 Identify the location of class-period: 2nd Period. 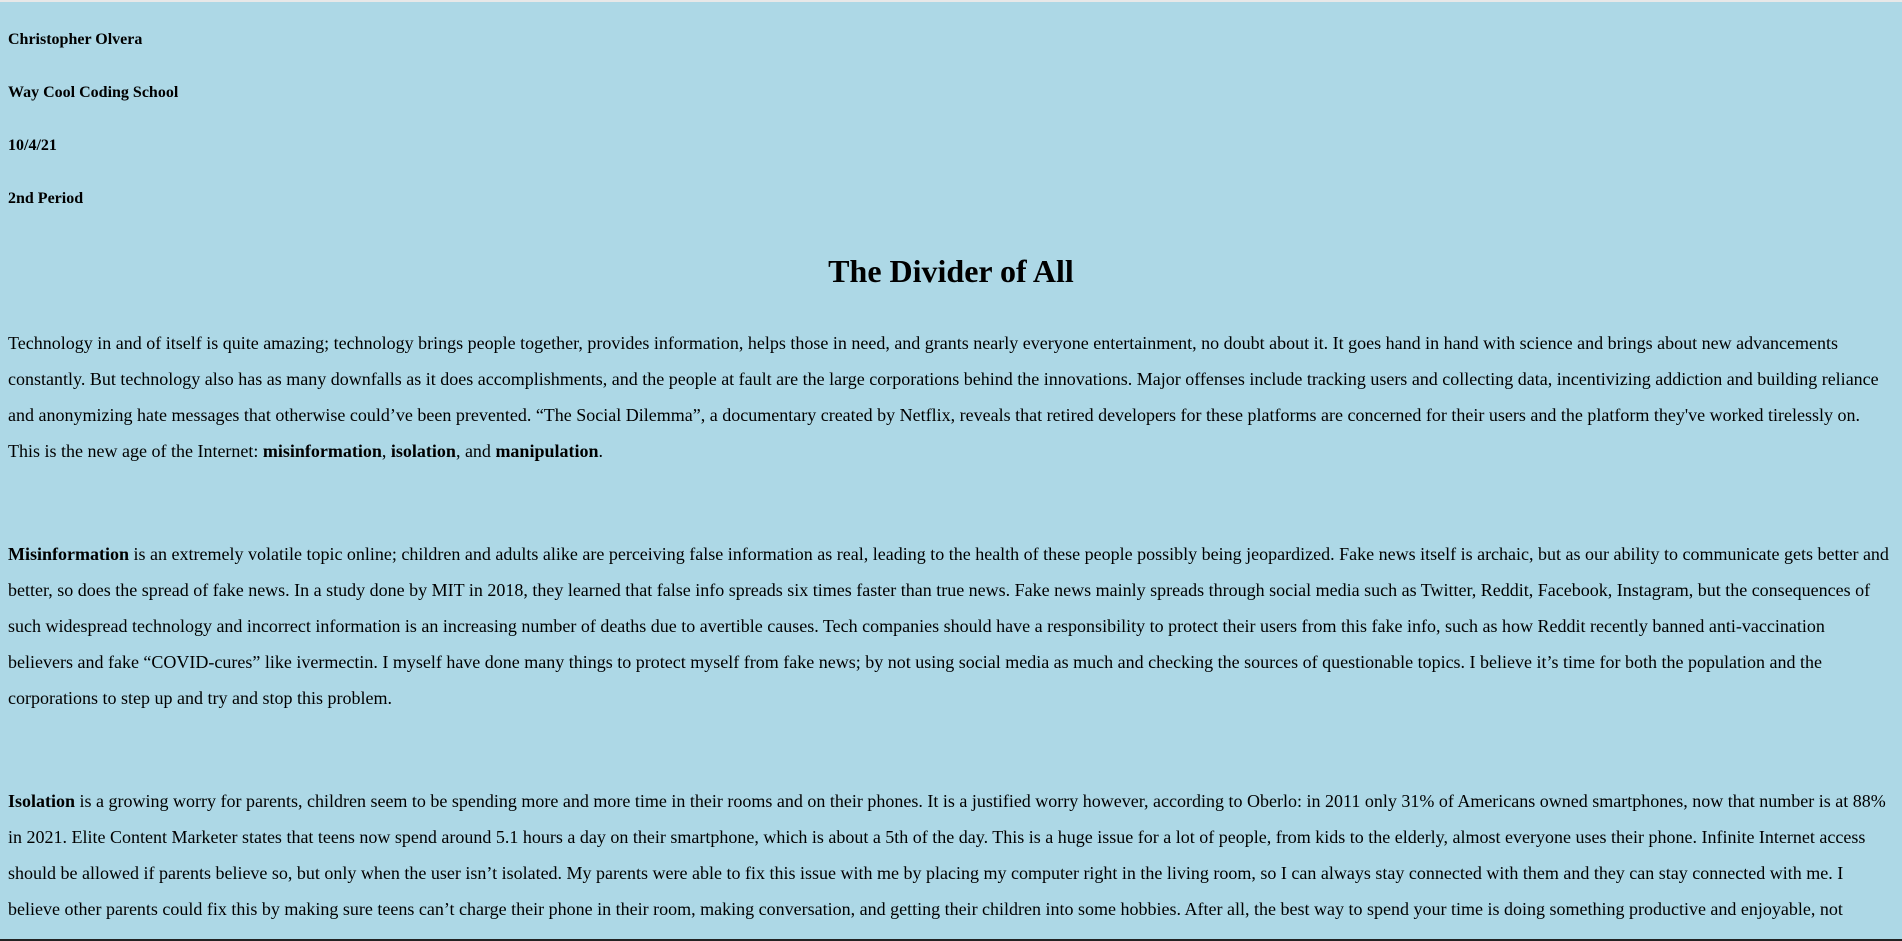
(46, 198).